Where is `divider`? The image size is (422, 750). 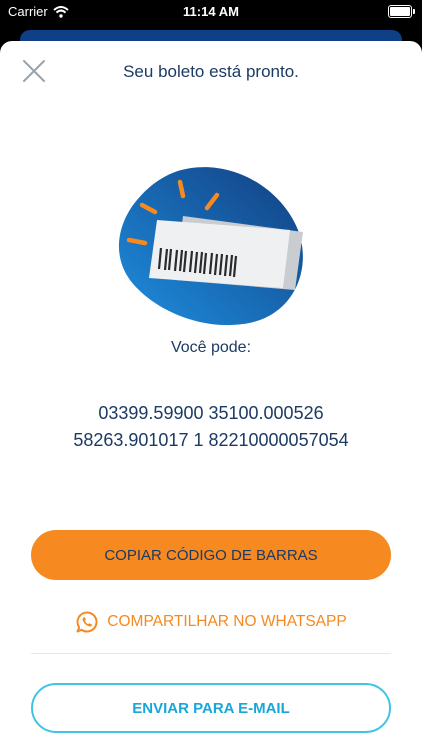
divider is located at coordinates (211, 653).